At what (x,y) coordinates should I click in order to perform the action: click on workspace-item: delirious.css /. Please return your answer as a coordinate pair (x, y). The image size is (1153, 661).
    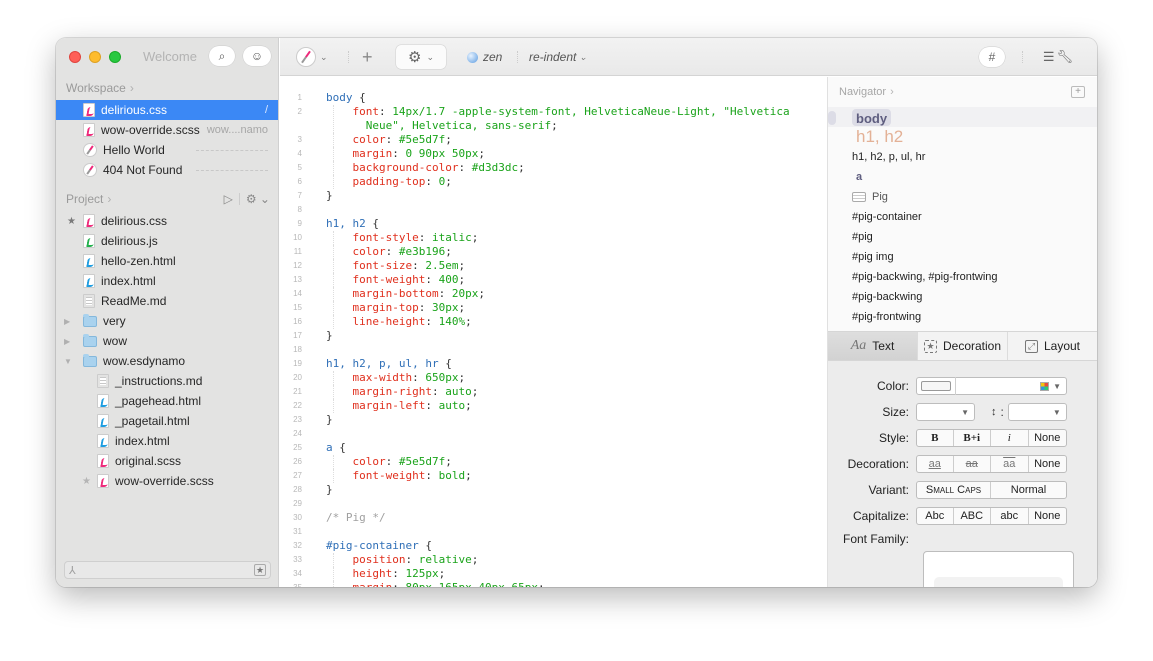
    Looking at the image, I should click on (167, 110).